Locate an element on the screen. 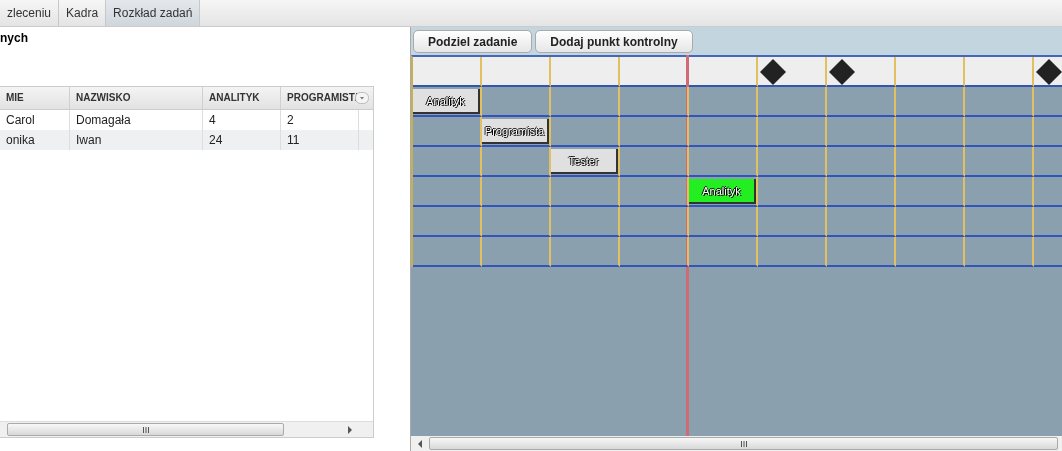 Image resolution: width=1062 pixels, height=451 pixels. table-cell: 24 is located at coordinates (242, 140).